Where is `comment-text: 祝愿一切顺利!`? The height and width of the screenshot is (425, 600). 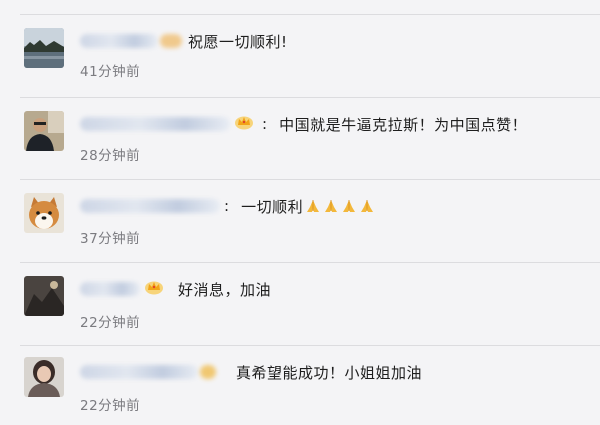 comment-text: 祝愿一切顺利! is located at coordinates (238, 41).